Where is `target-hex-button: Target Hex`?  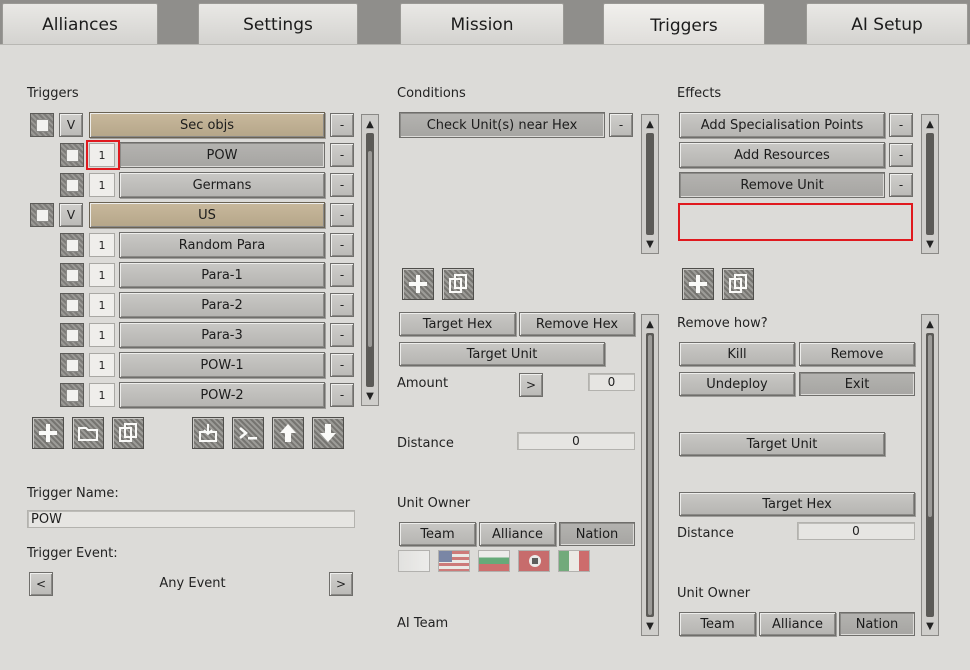
target-hex-button: Target Hex is located at coordinates (457, 324).